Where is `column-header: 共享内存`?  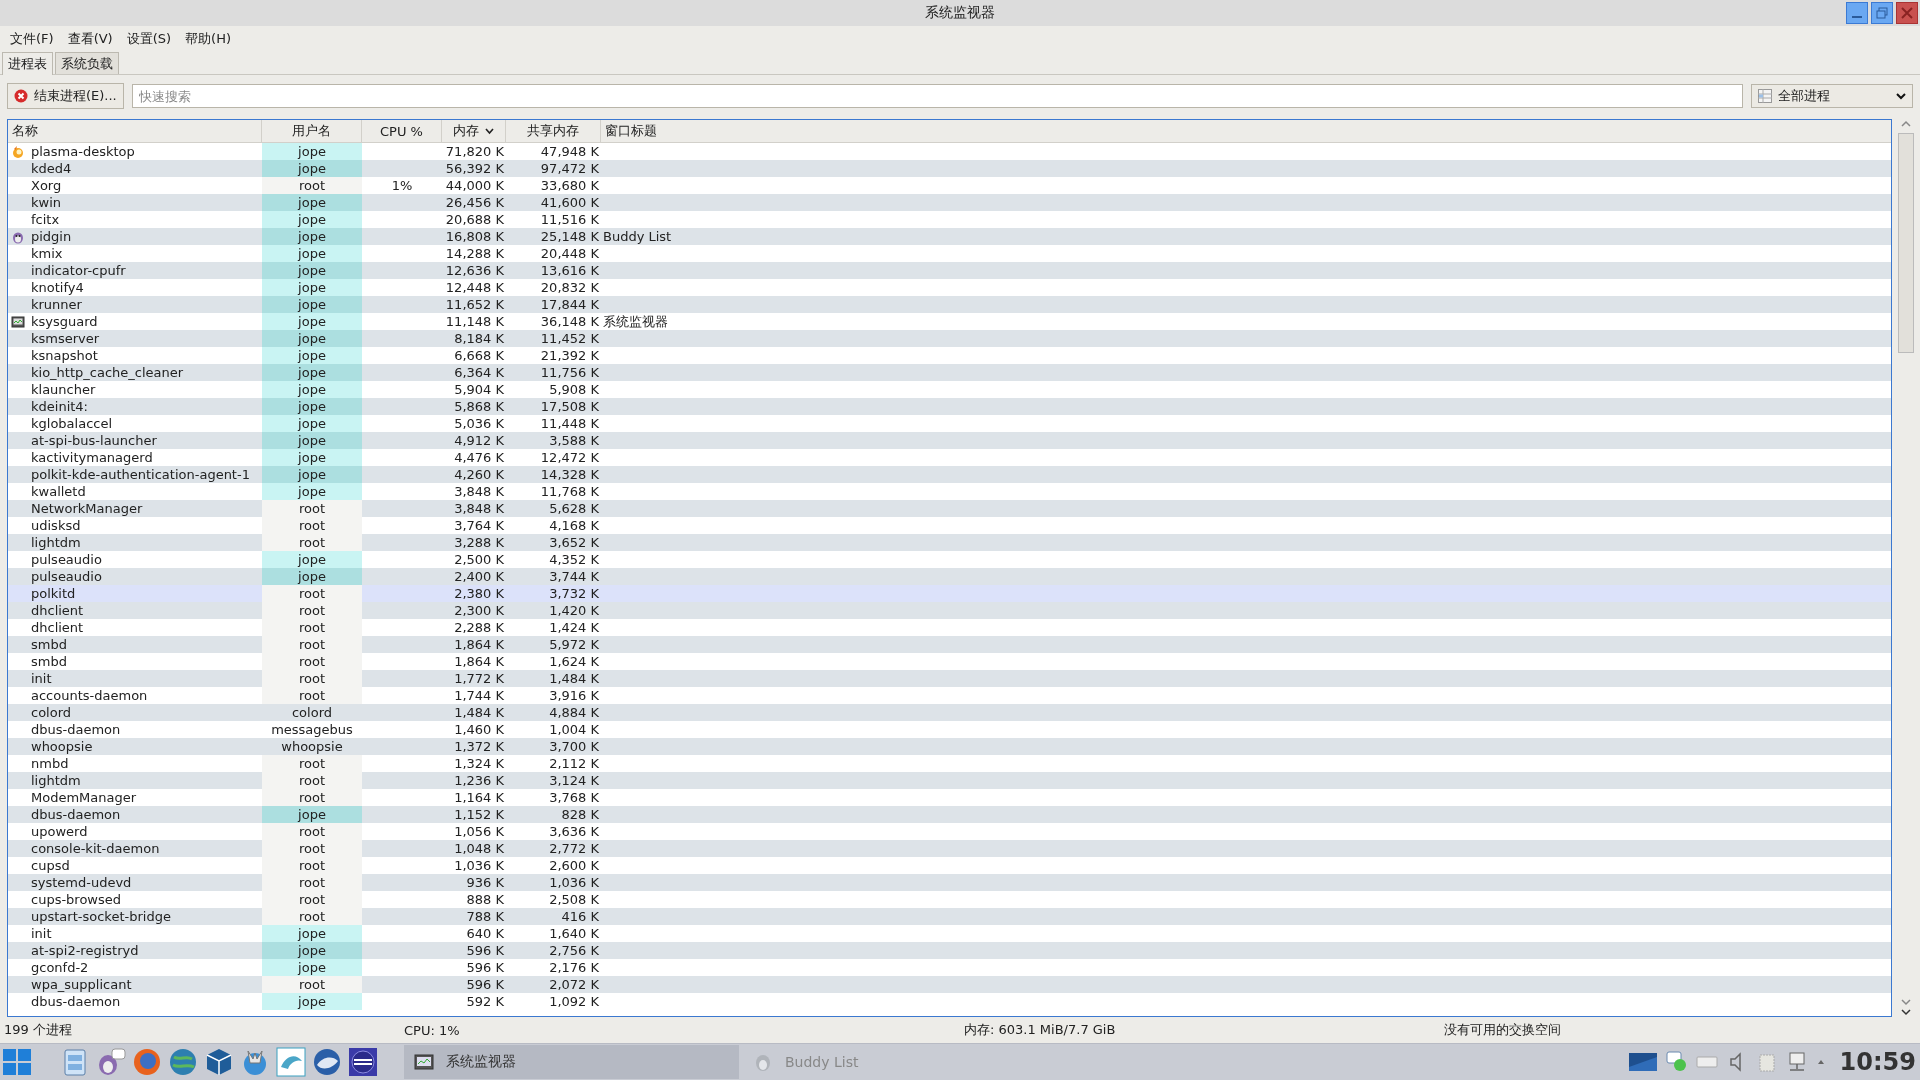 column-header: 共享内存 is located at coordinates (553, 131).